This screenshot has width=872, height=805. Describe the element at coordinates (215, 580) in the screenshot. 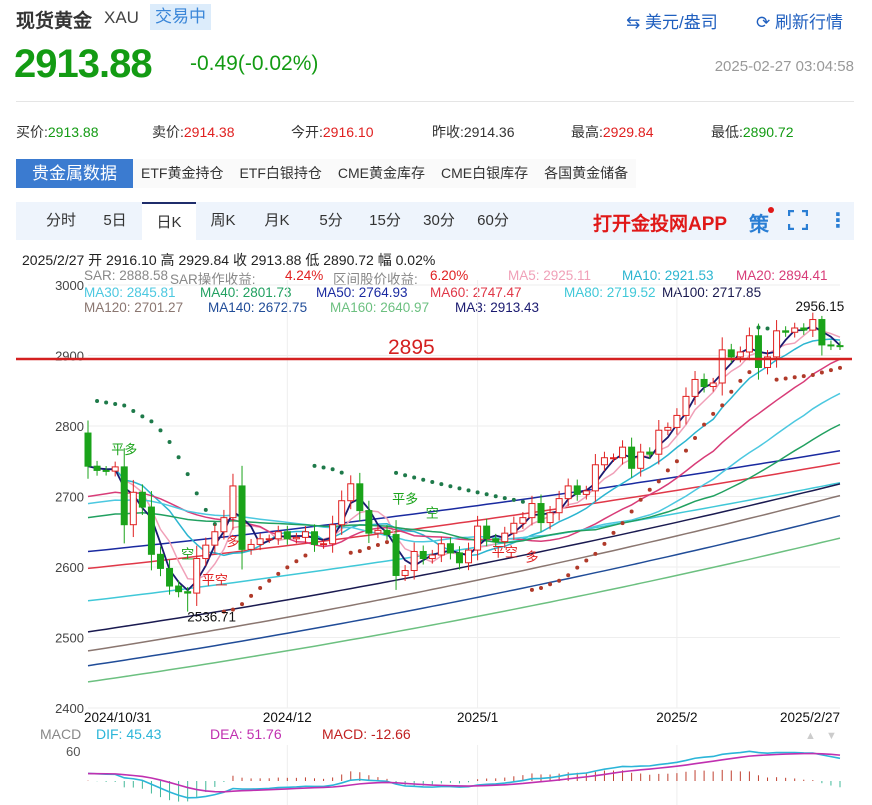

I see `trade-signal: 平空` at that location.